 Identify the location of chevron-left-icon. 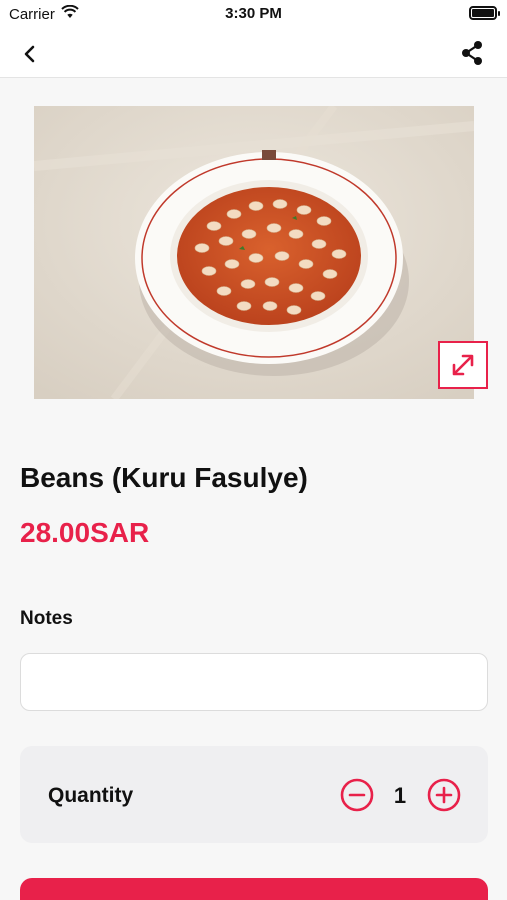
(29, 54).